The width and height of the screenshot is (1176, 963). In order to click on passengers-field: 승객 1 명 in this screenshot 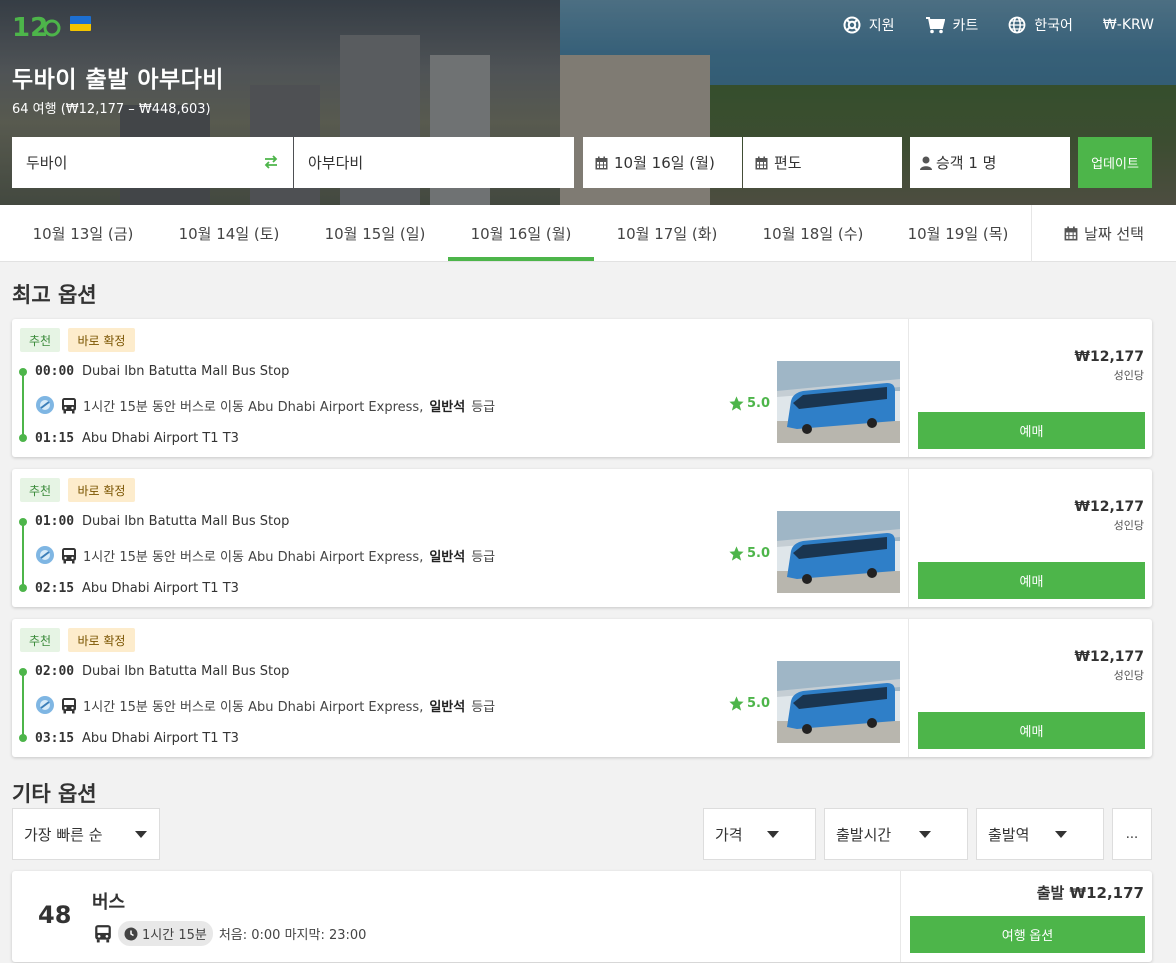, I will do `click(990, 162)`.